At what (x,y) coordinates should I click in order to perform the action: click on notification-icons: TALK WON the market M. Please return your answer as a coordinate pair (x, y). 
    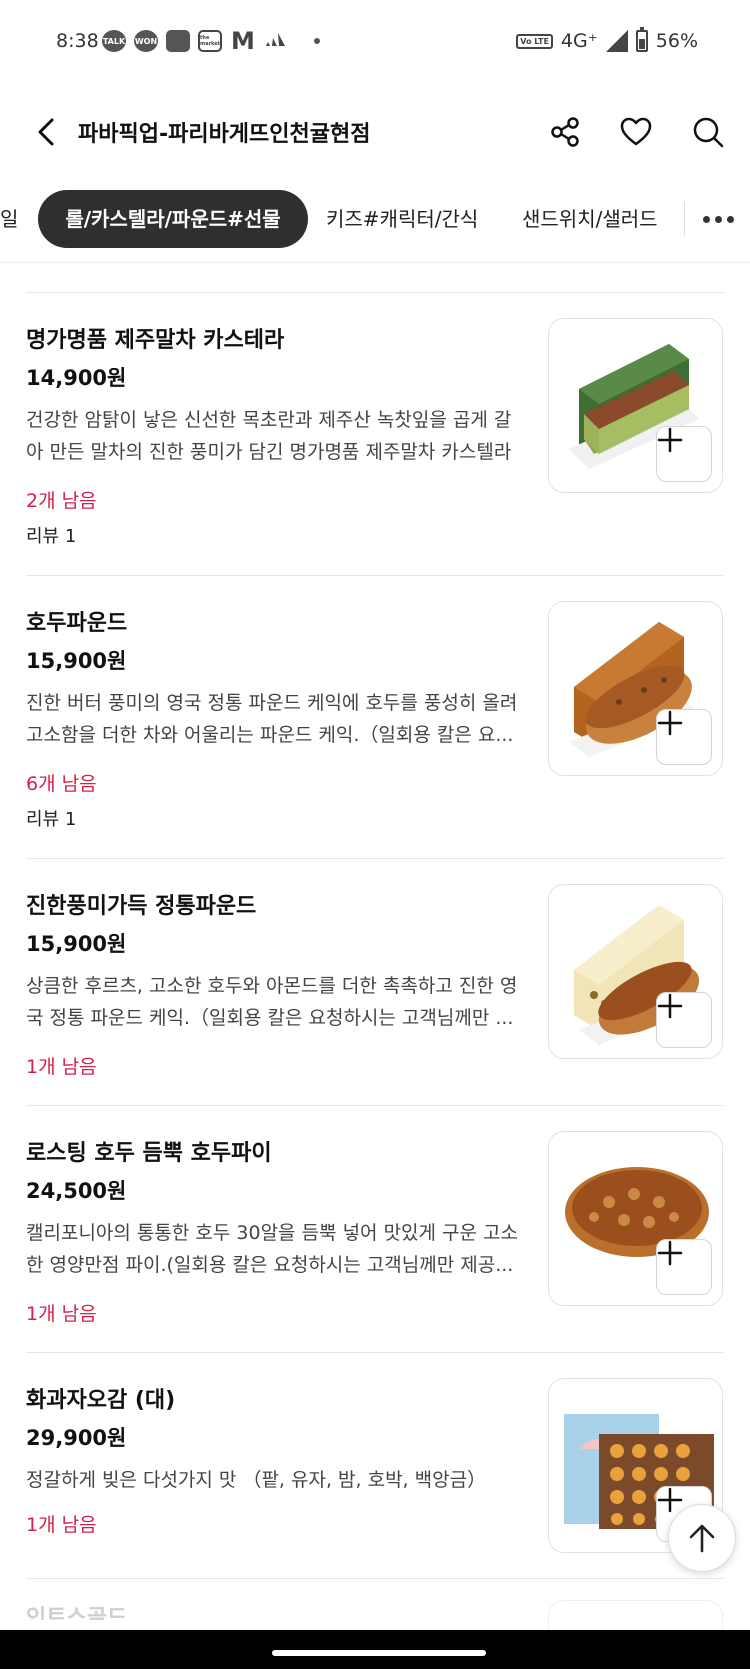
    Looking at the image, I should click on (211, 41).